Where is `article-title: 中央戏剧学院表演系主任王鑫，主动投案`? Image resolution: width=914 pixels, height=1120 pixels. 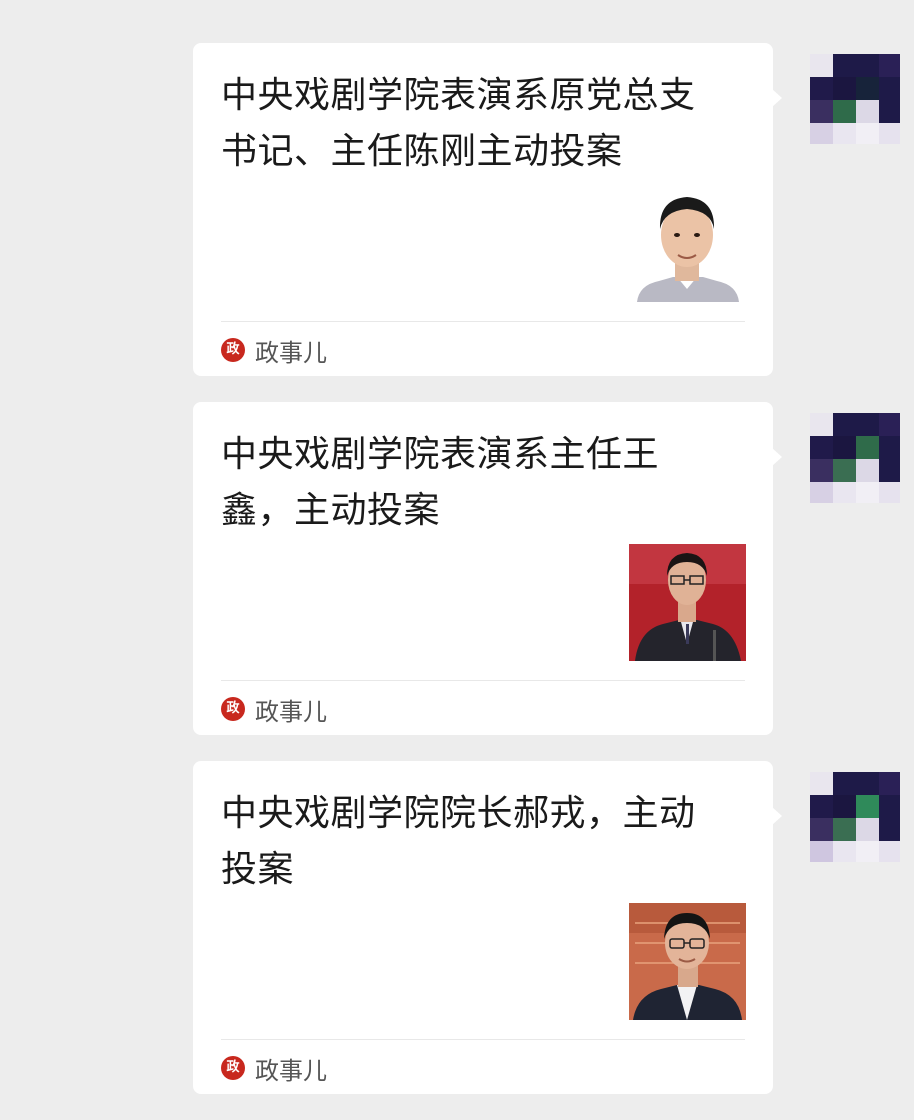
article-title: 中央戏剧学院表演系主任王鑫，主动投案 is located at coordinates (440, 482).